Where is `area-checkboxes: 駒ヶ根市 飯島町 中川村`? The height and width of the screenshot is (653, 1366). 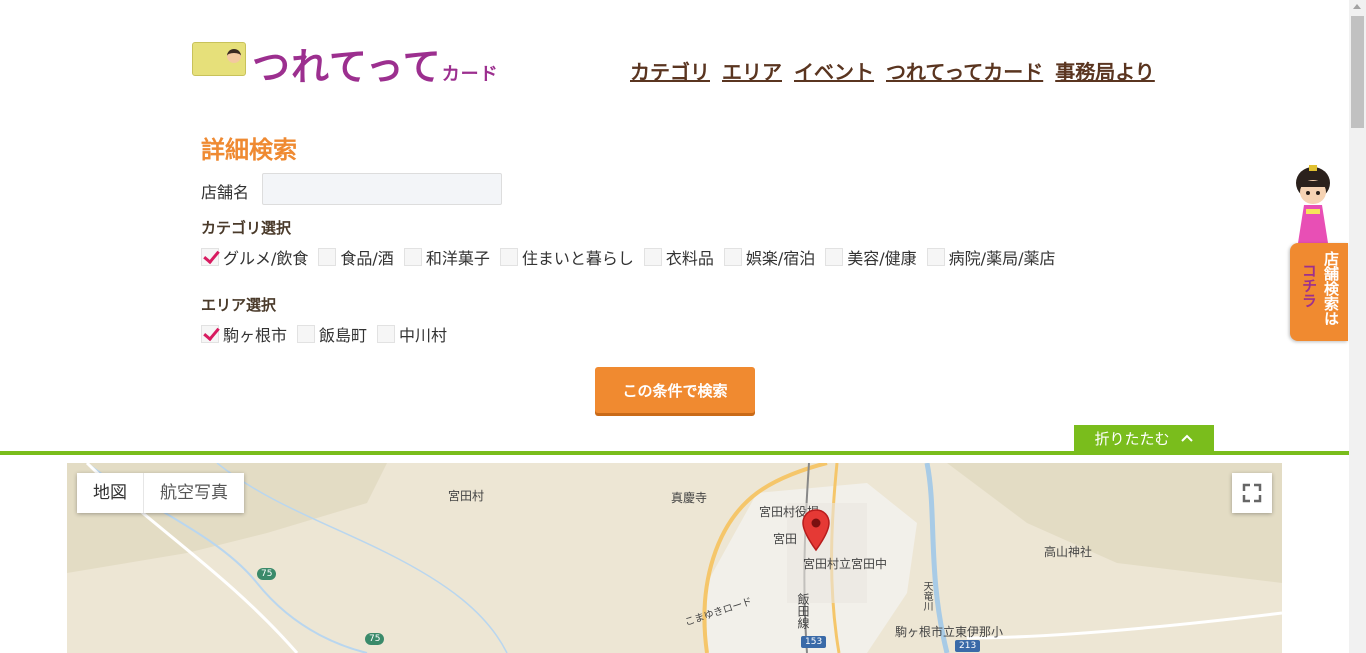
area-checkboxes: 駒ヶ根市 飯島町 中川村 is located at coordinates (329, 334).